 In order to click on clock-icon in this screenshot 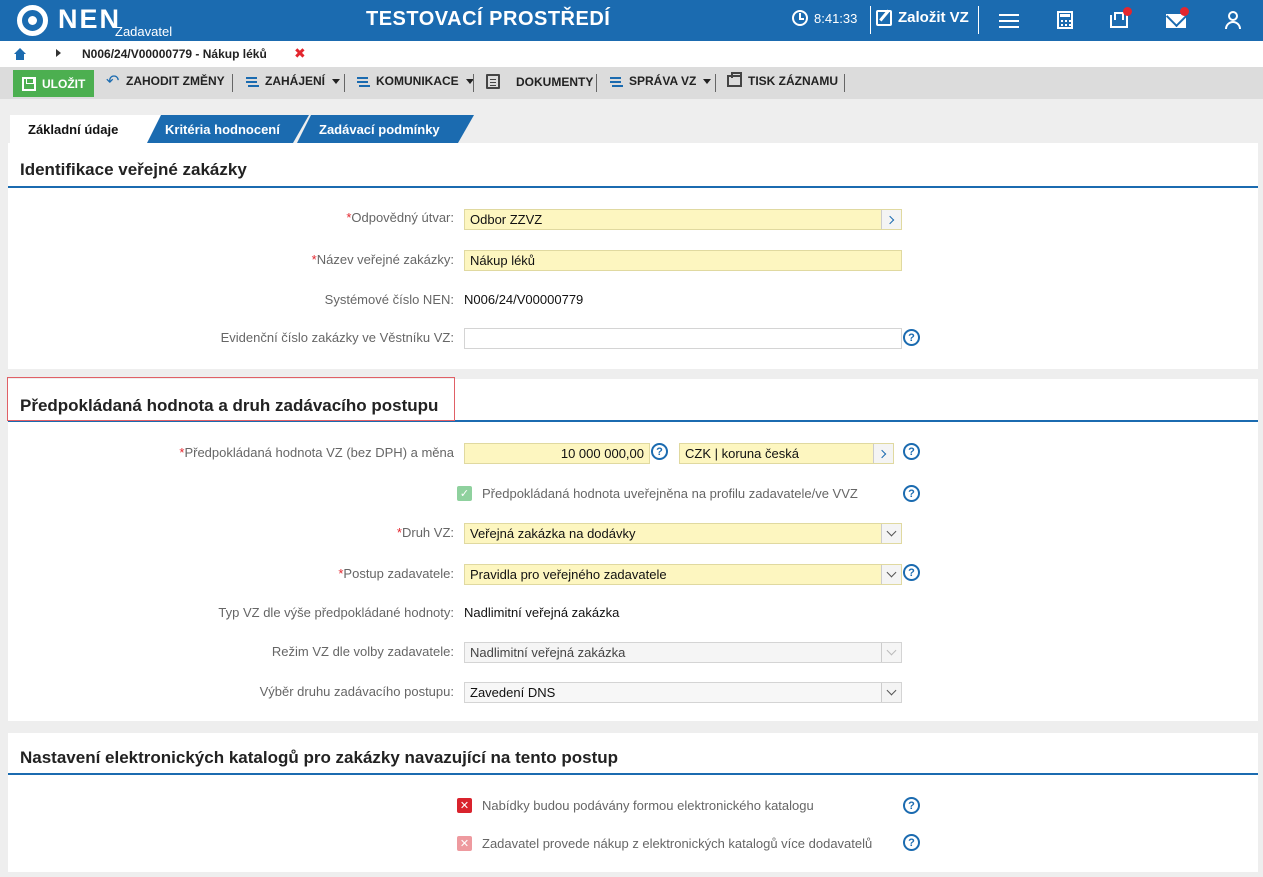, I will do `click(800, 18)`.